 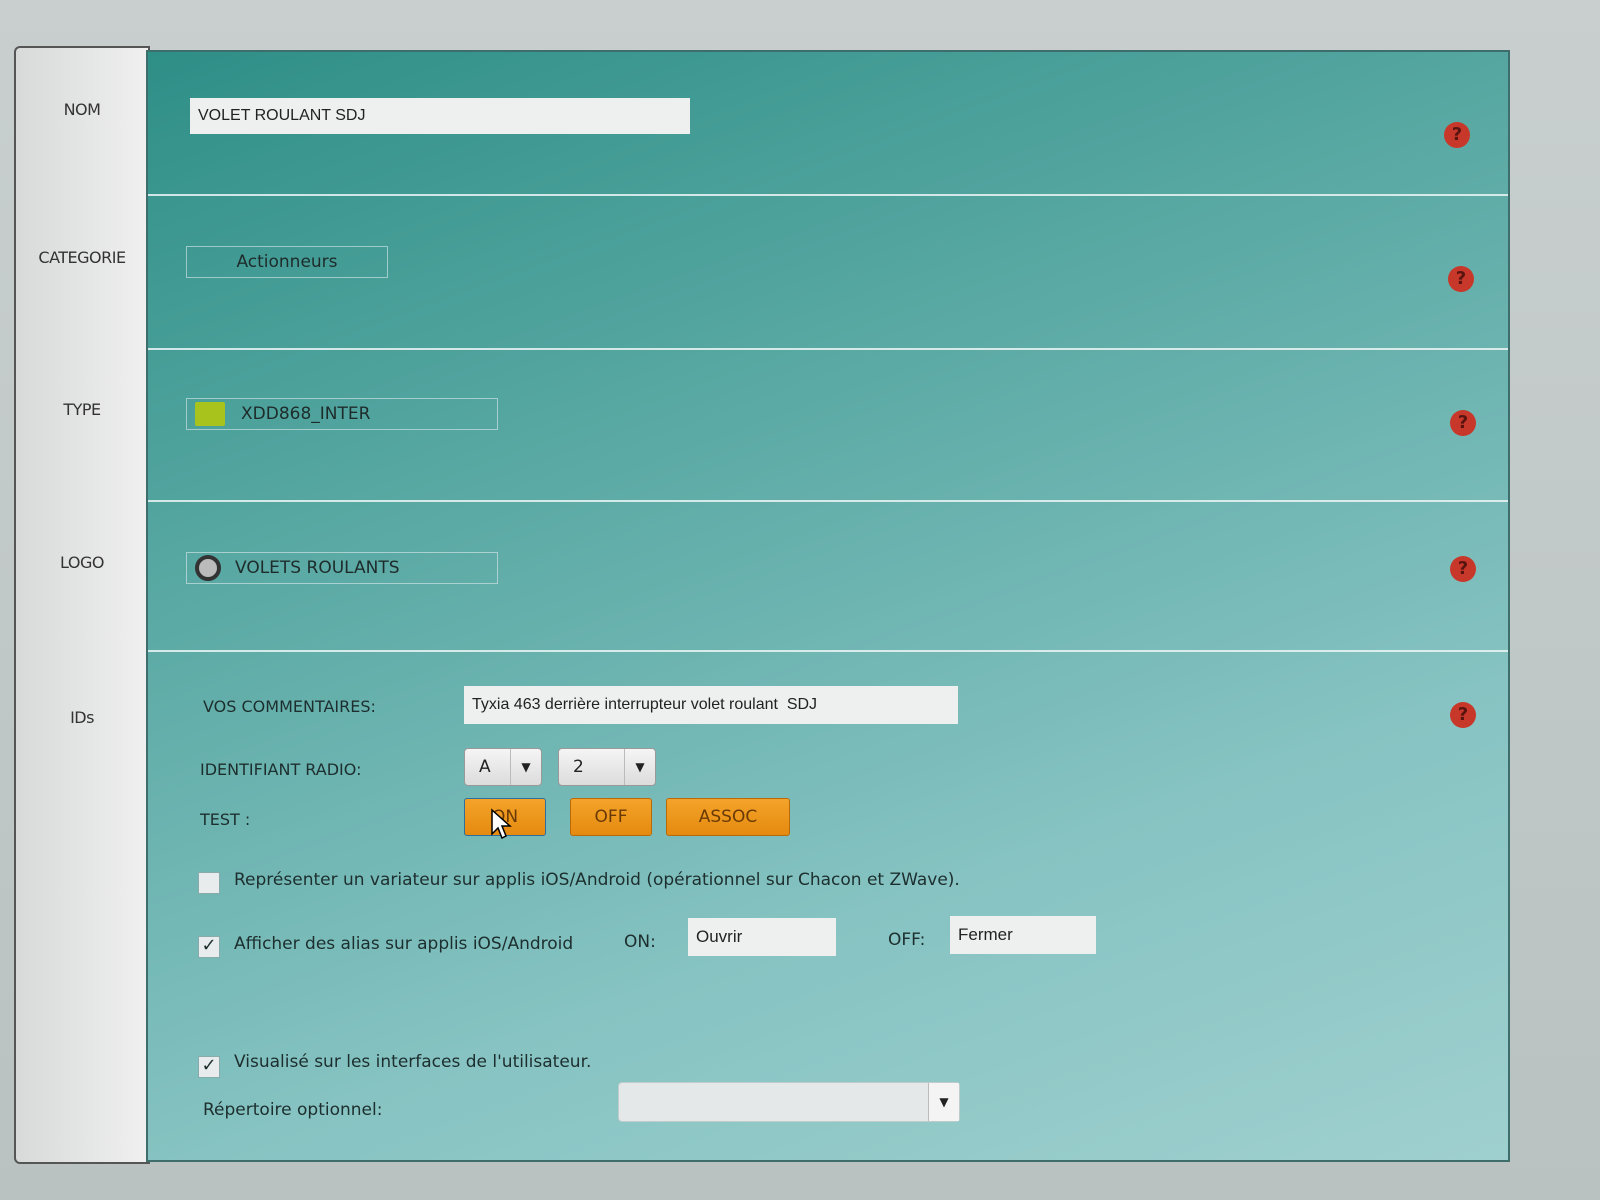 I want to click on radio-number-select: 2 ▼, so click(x=607, y=767).